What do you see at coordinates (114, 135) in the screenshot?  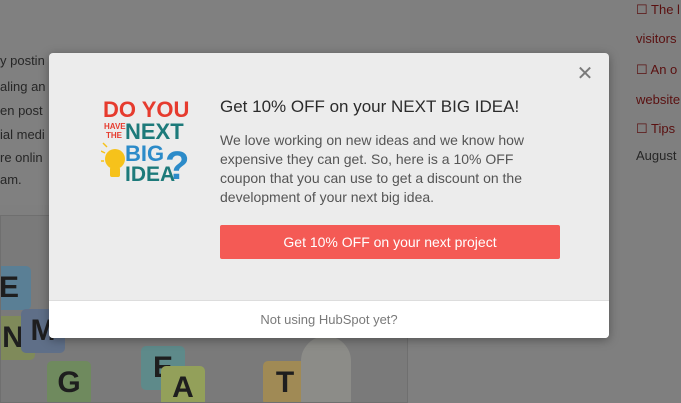 I see `logo-text-the: THE` at bounding box center [114, 135].